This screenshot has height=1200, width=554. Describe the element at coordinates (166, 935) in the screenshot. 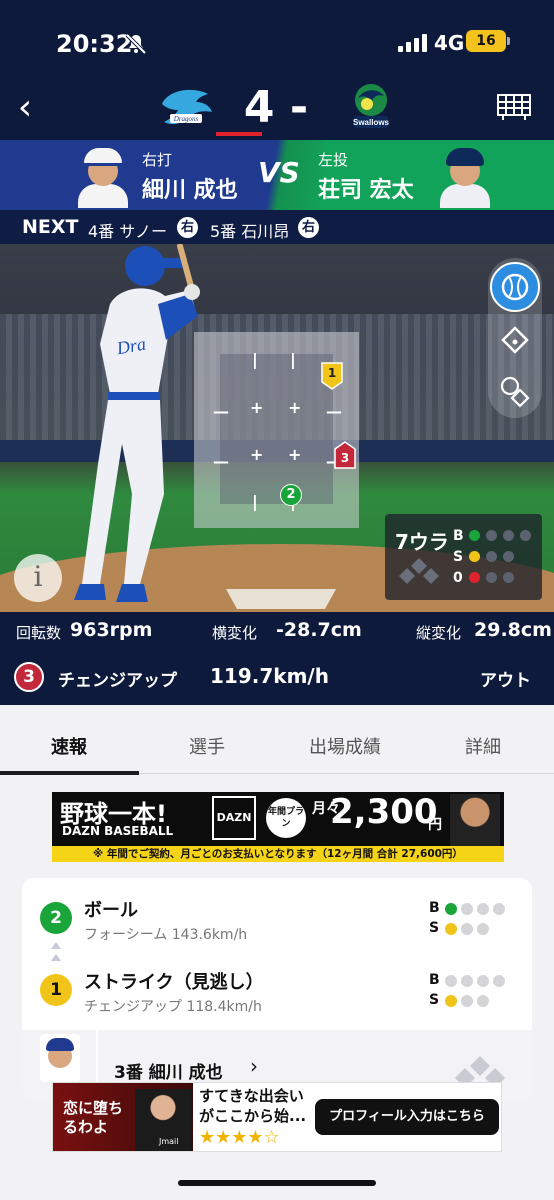

I see `feed-pitch-info: フォーシーム 143.6km/h` at that location.